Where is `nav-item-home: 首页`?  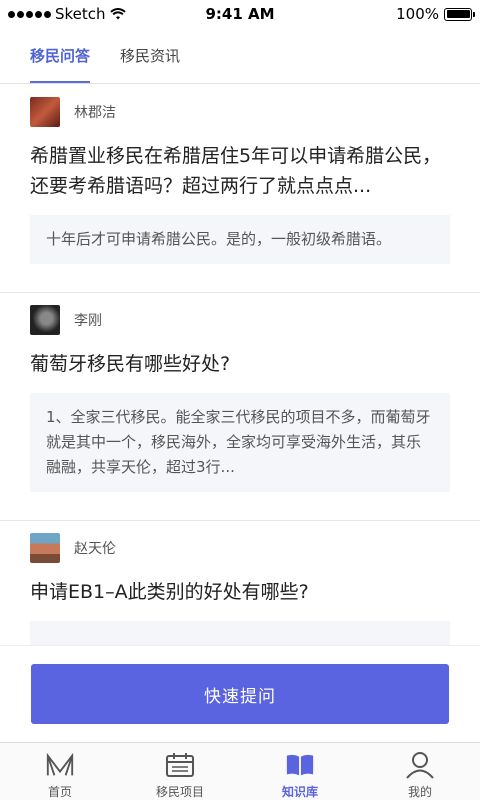 nav-item-home: 首页 is located at coordinates (60, 771).